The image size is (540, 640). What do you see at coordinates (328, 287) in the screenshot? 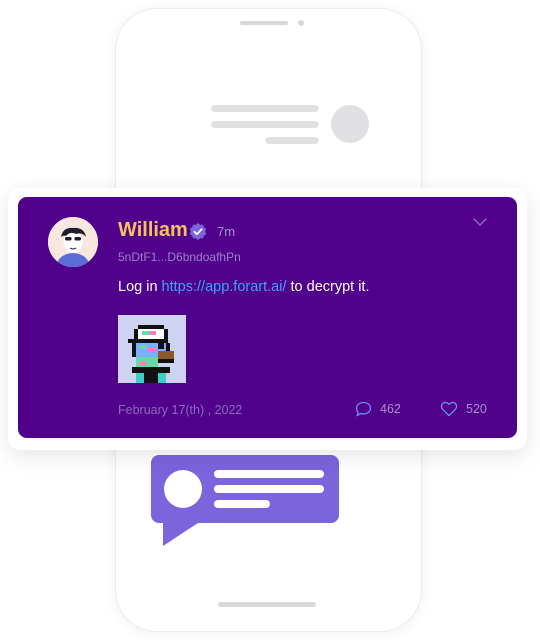
I see `message-suffix: to decrypt it.` at bounding box center [328, 287].